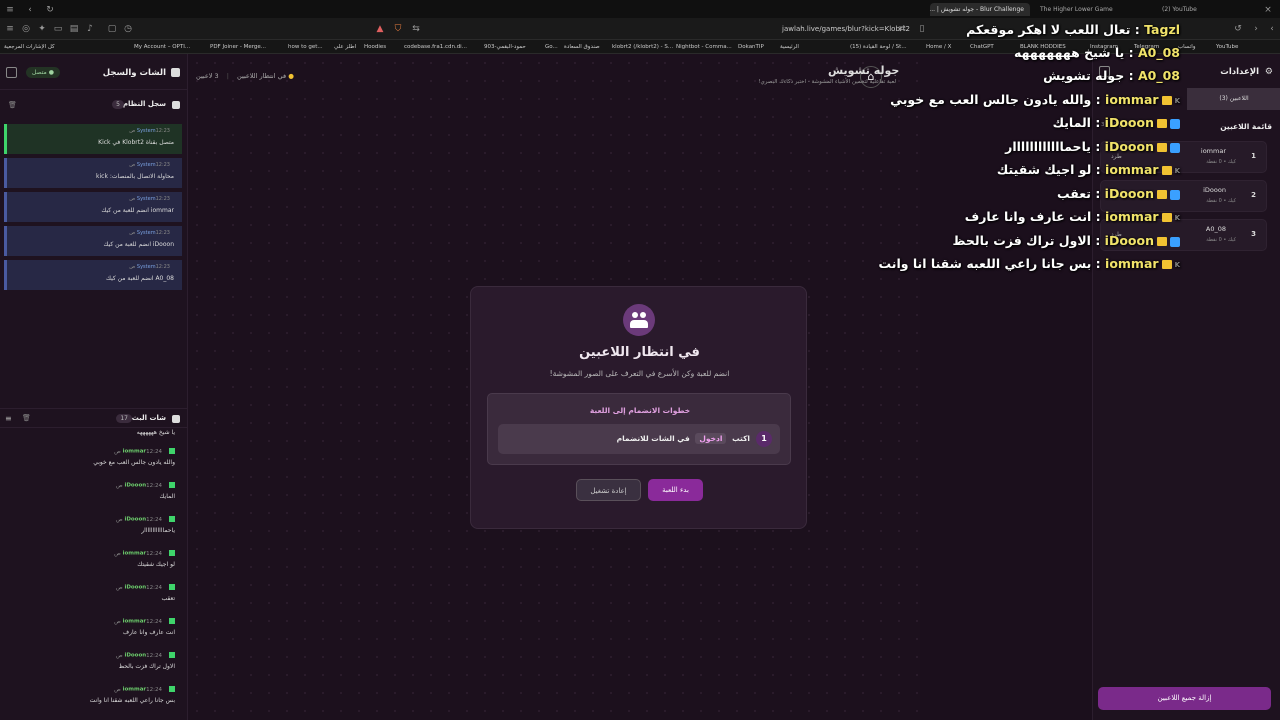 The width and height of the screenshot is (1280, 720). Describe the element at coordinates (1084, 9) in the screenshot. I see `tab-higher-lower: The Higher Lower Game` at that location.